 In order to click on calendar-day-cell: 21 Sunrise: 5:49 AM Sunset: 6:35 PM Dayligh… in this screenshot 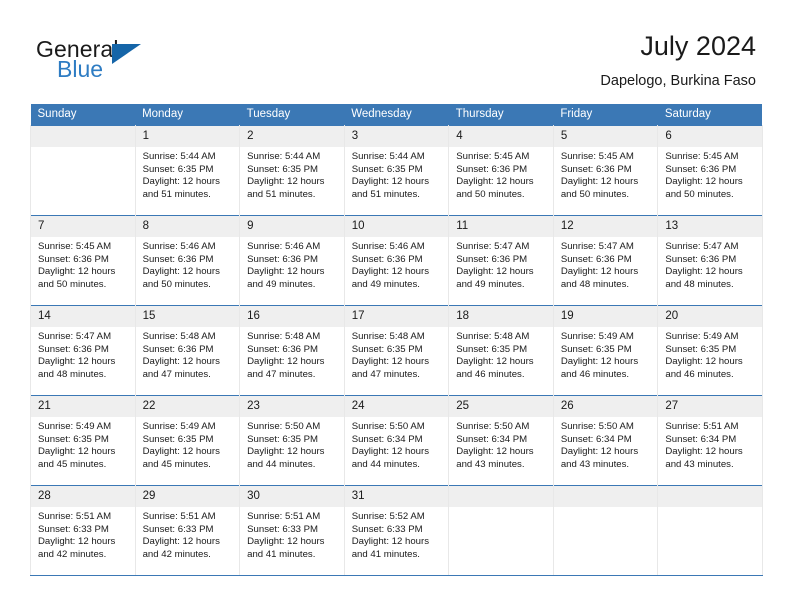, I will do `click(83, 440)`.